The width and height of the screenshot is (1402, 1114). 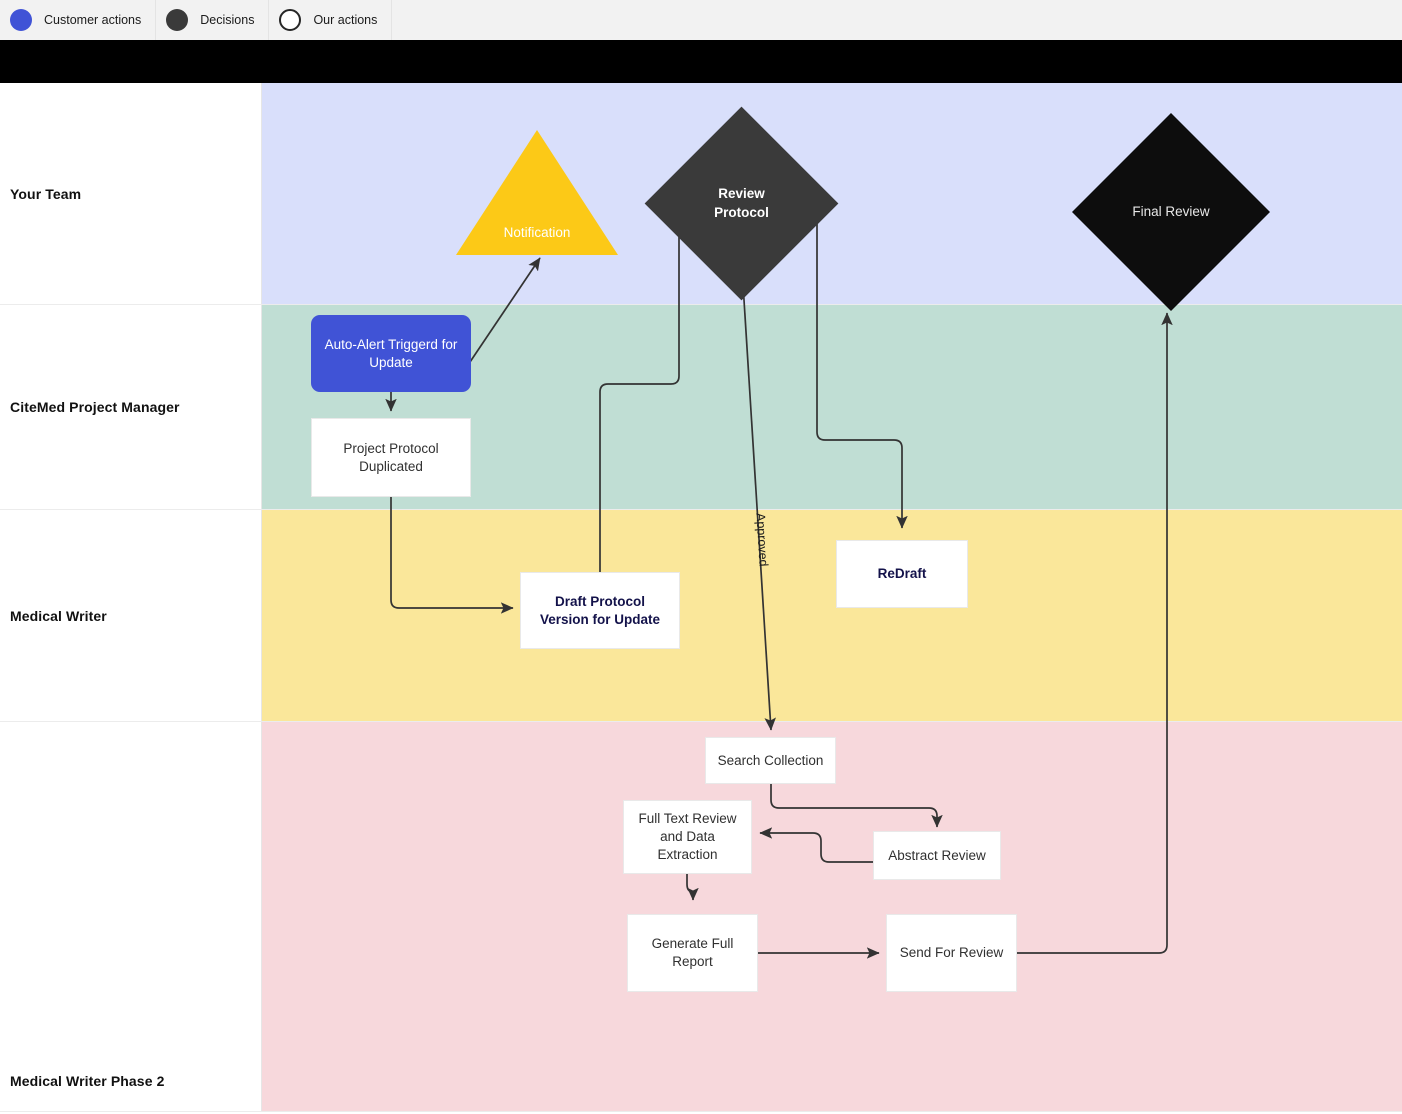 I want to click on node-generate-full-report: Generate Full Report, so click(x=692, y=953).